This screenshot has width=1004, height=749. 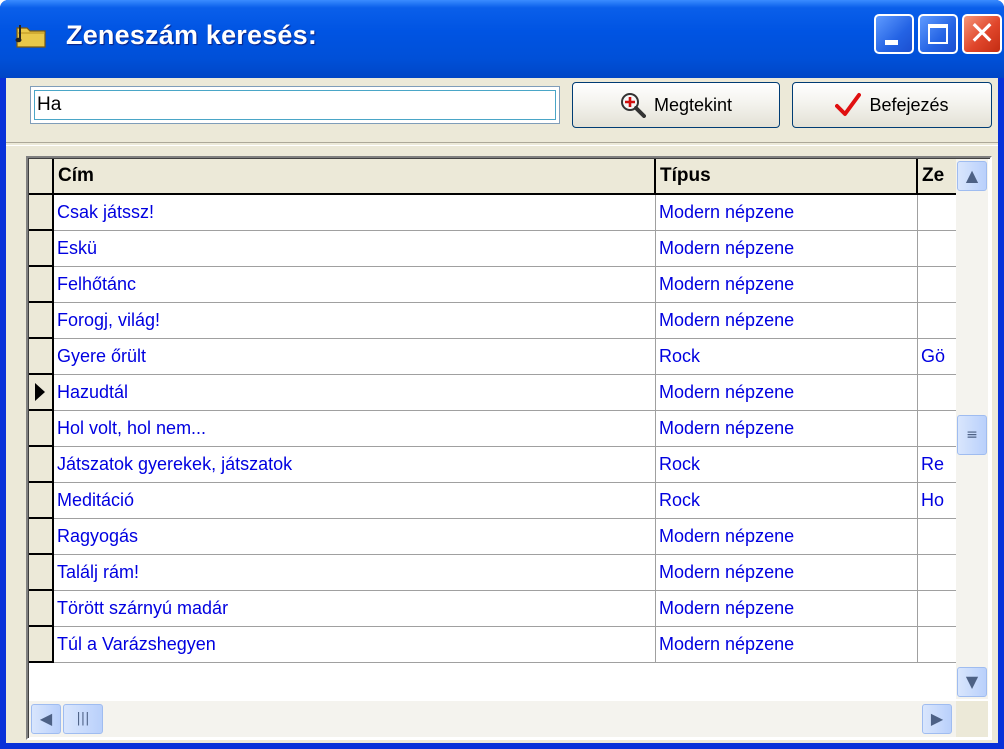 I want to click on maximize-button, so click(x=938, y=34).